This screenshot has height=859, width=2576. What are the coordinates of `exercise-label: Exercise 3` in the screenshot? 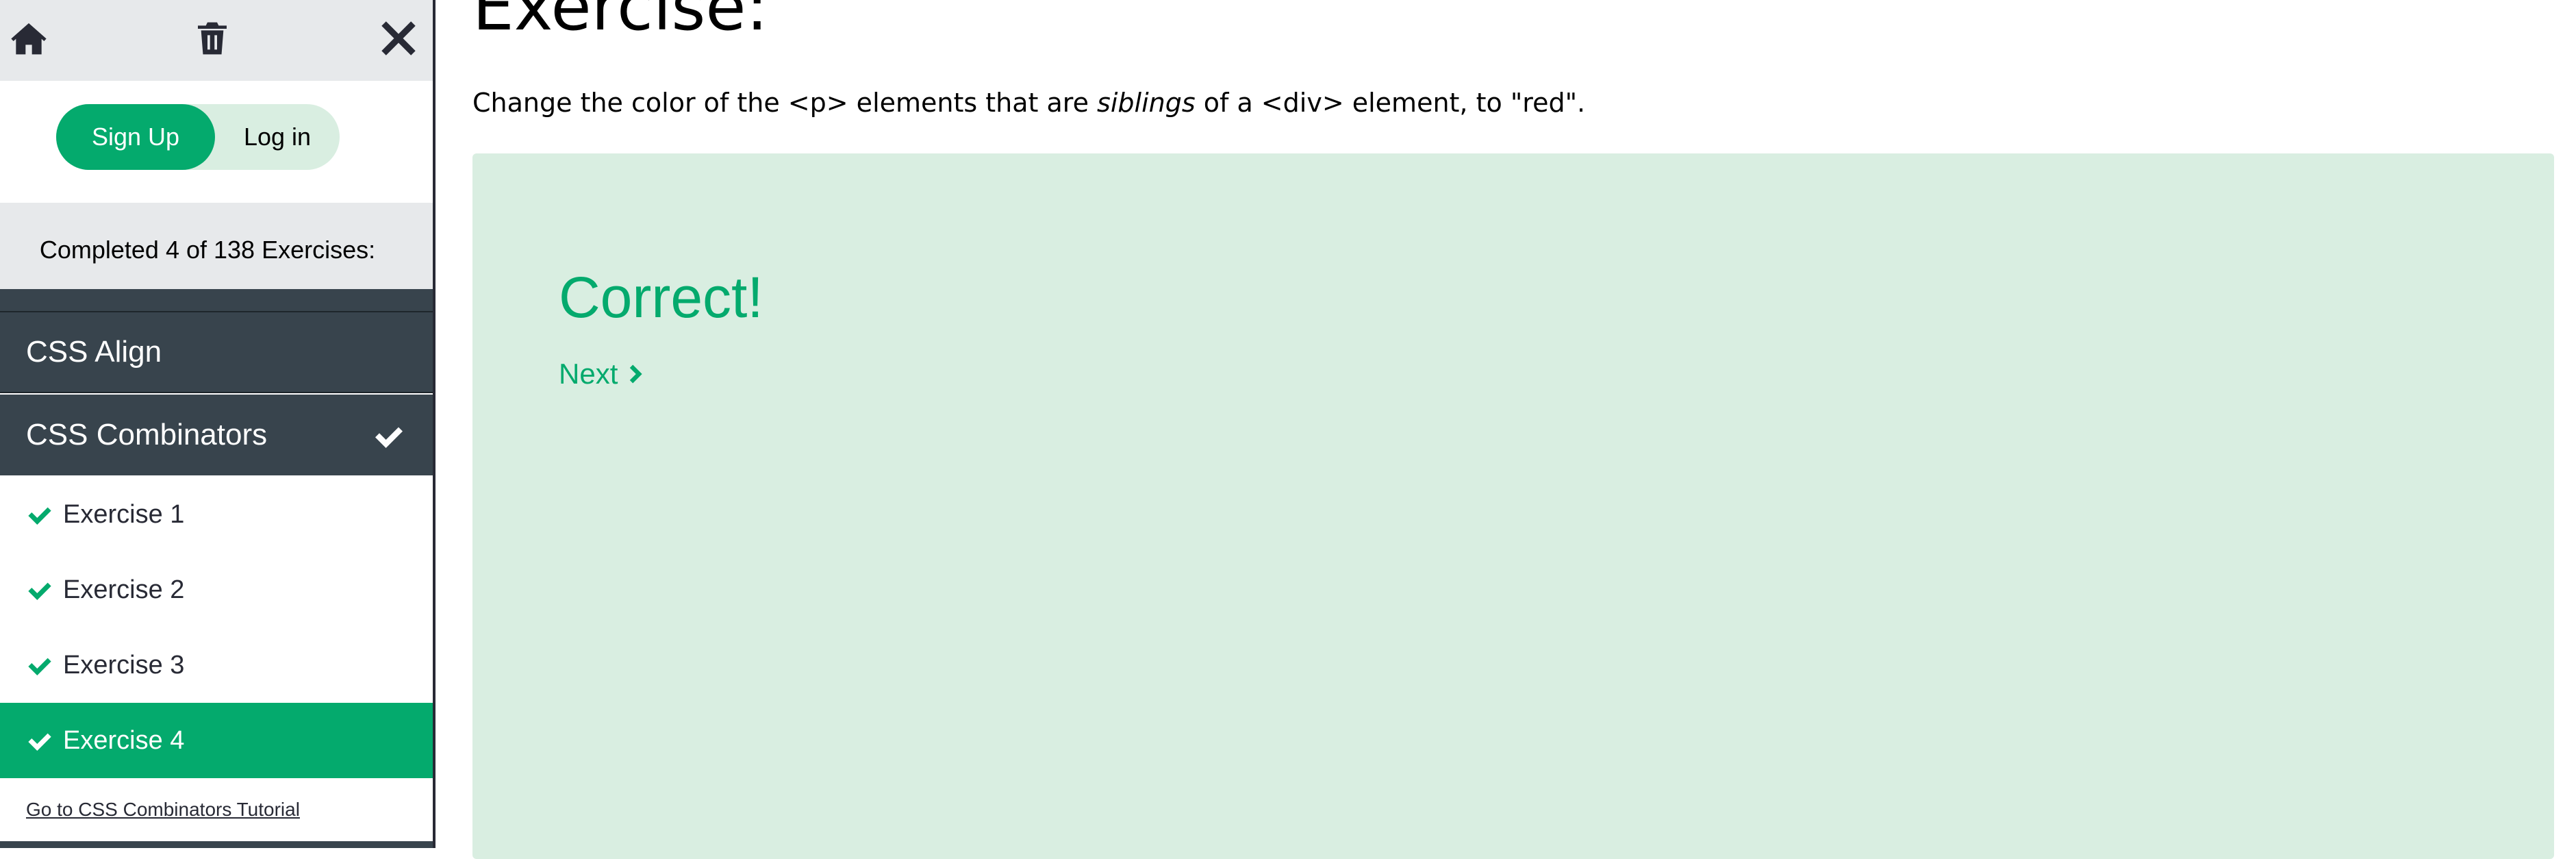 It's located at (124, 665).